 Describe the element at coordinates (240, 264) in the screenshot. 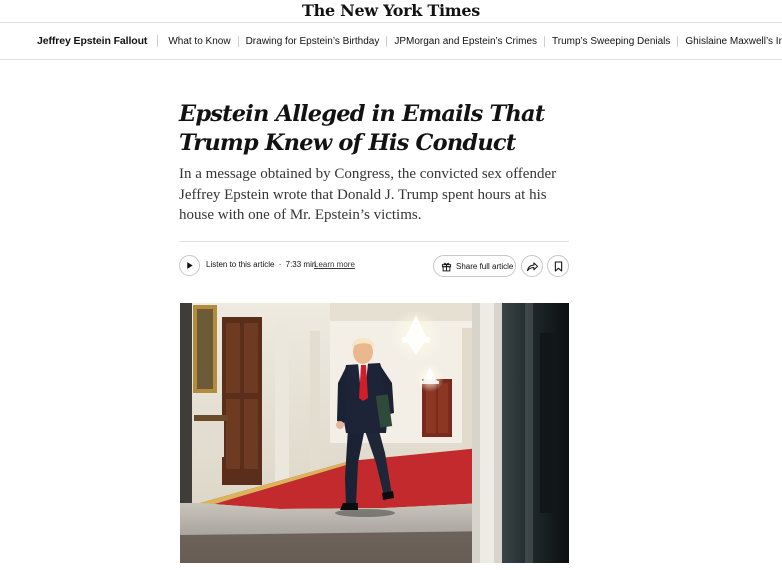

I see `listen-text: Listen to this article` at that location.